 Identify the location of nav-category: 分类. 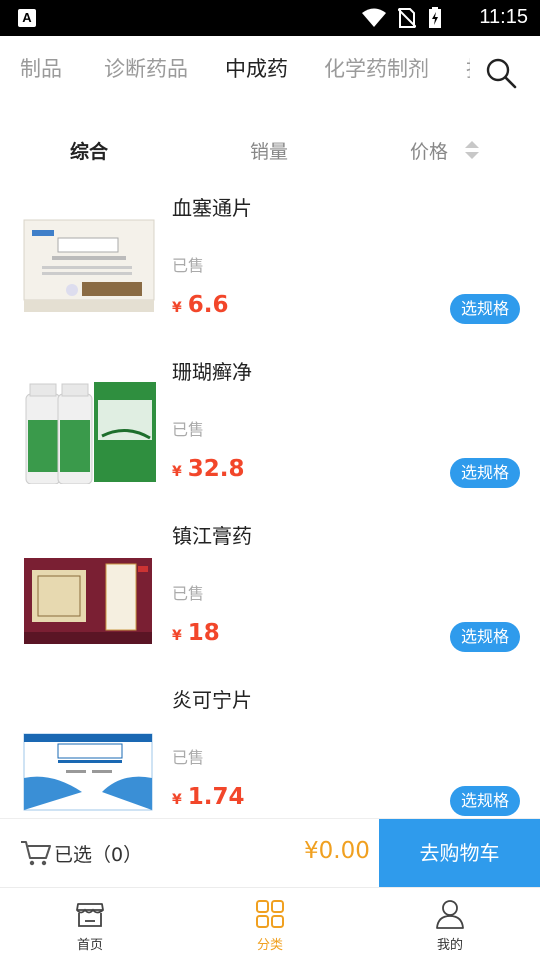
(270, 924).